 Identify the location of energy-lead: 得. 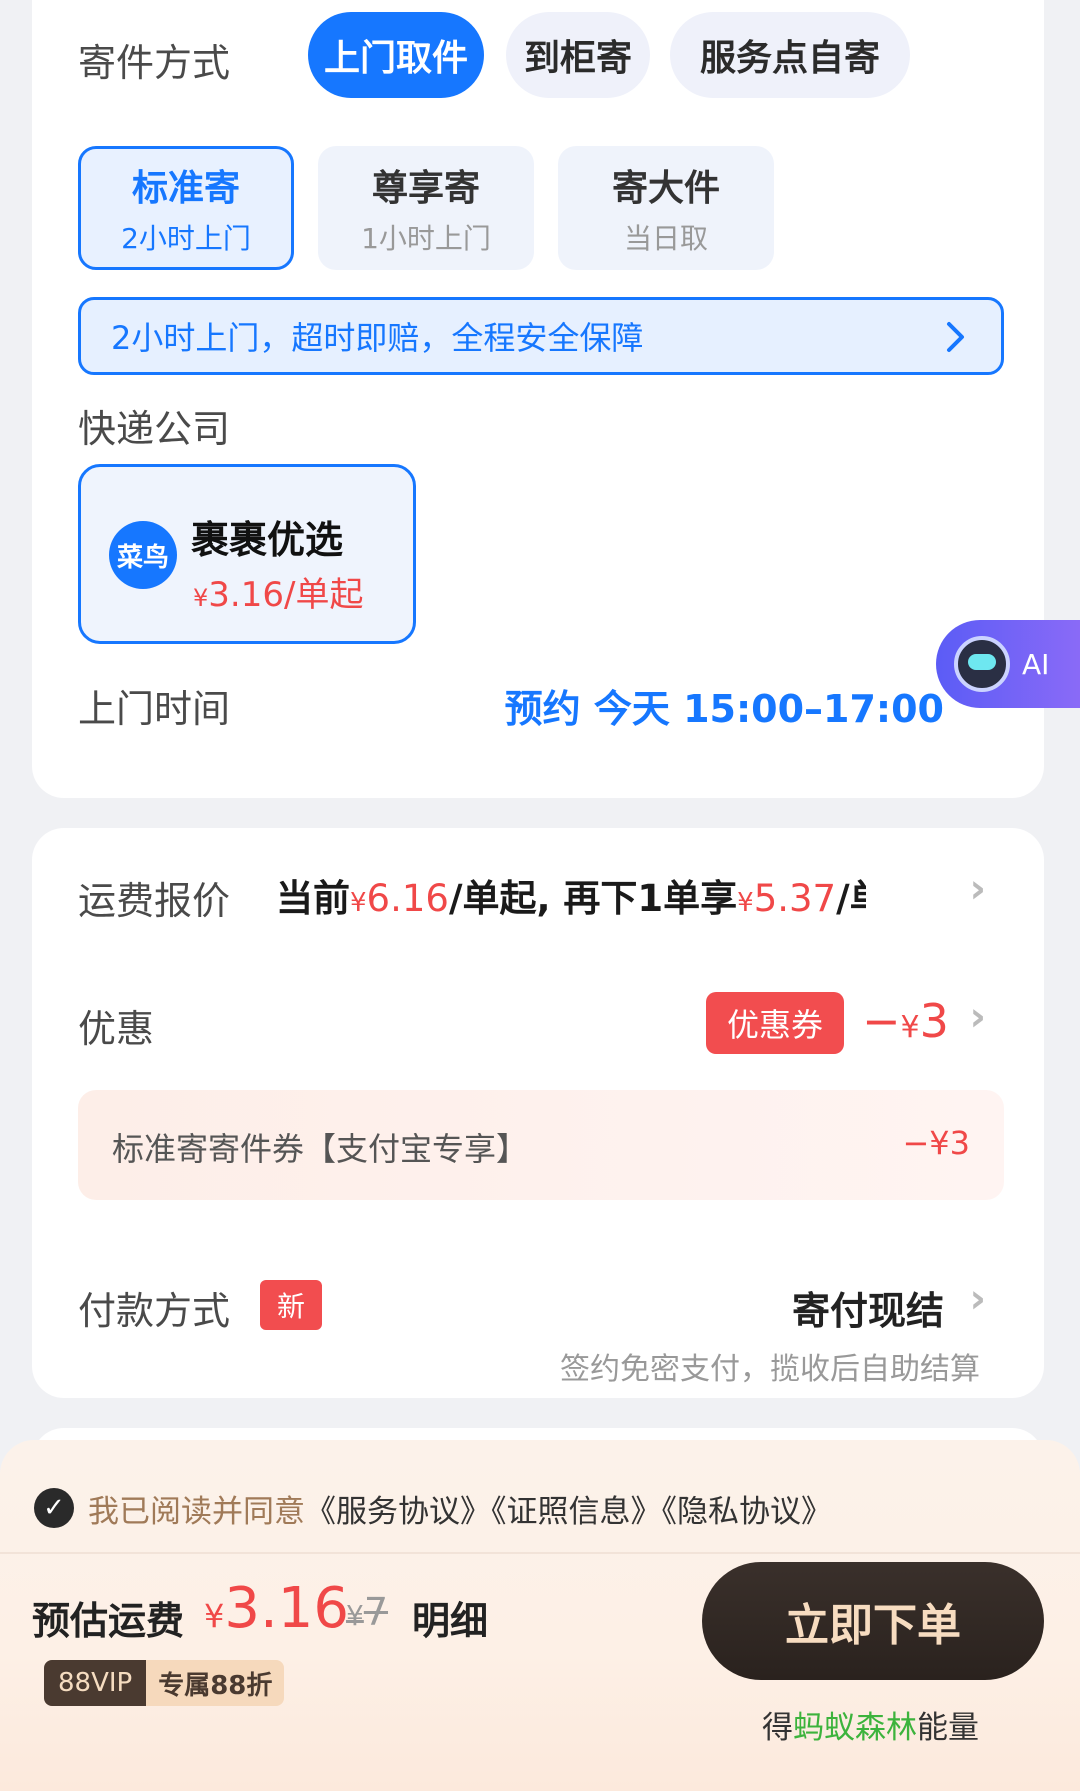
(777, 1728).